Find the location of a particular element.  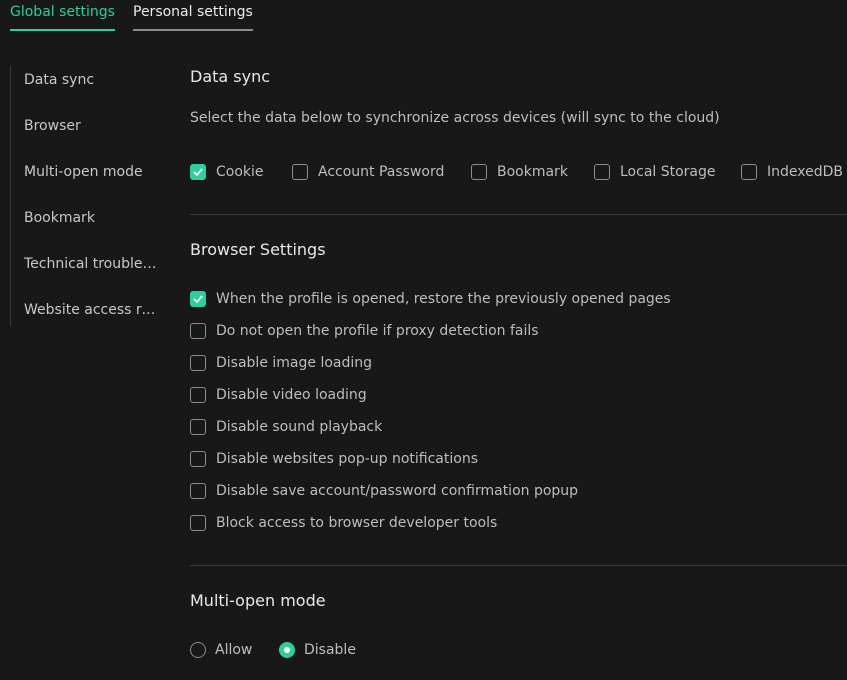

browser-settings-title: Browser Settings is located at coordinates (258, 249).